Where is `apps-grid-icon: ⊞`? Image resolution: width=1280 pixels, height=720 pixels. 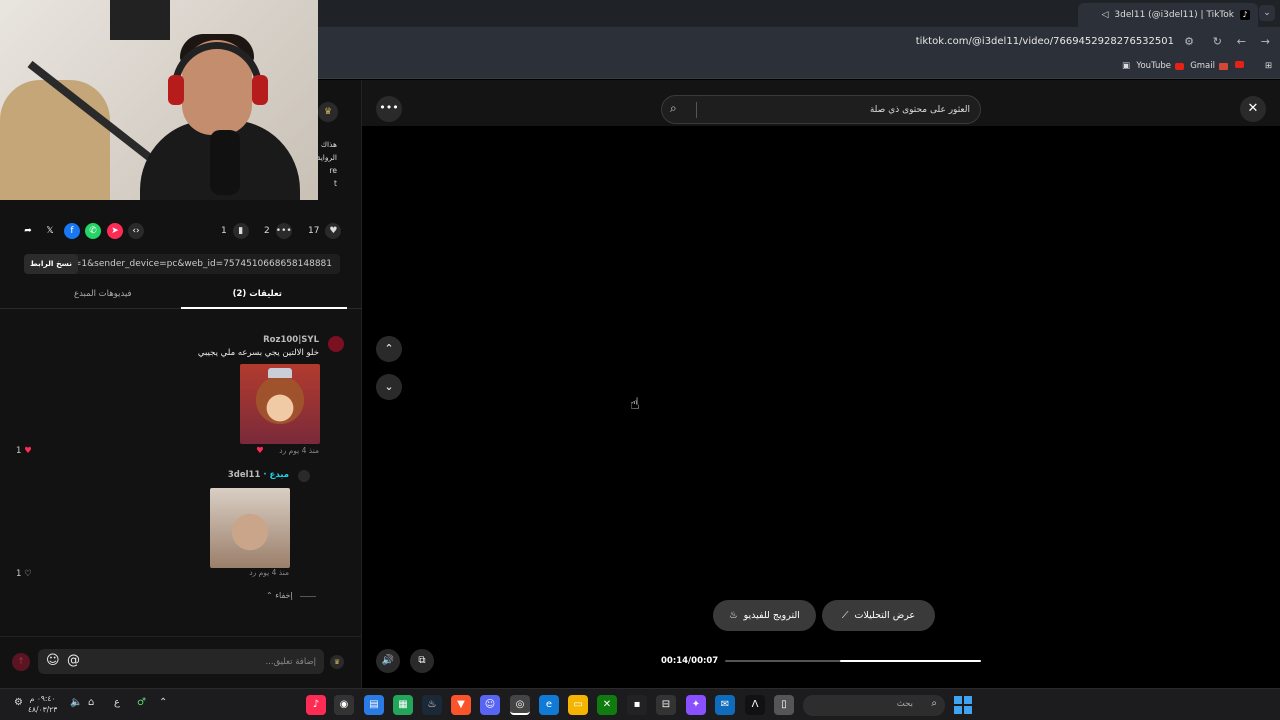
apps-grid-icon: ⊞ is located at coordinates (1268, 66).